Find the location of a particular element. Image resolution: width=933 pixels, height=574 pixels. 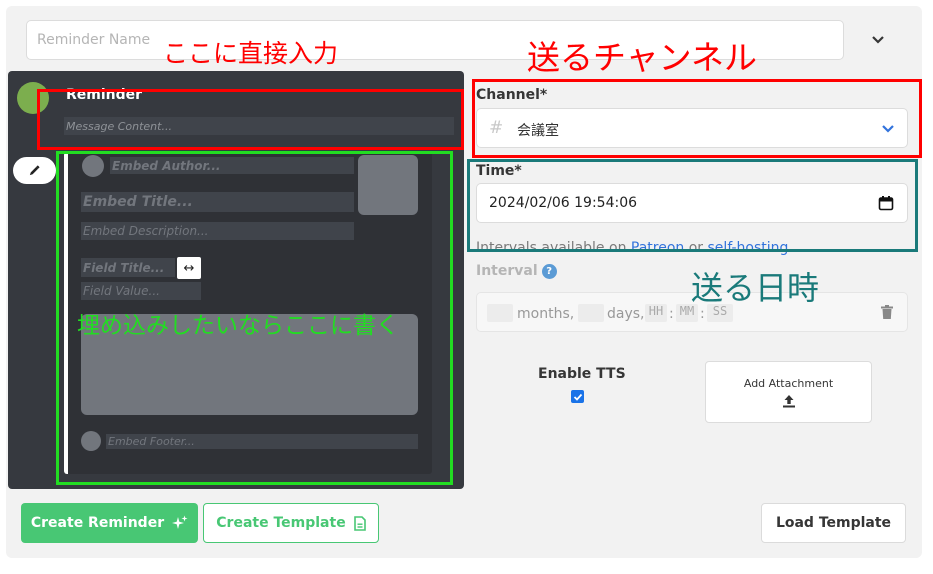

embed-author-input is located at coordinates (232, 165).